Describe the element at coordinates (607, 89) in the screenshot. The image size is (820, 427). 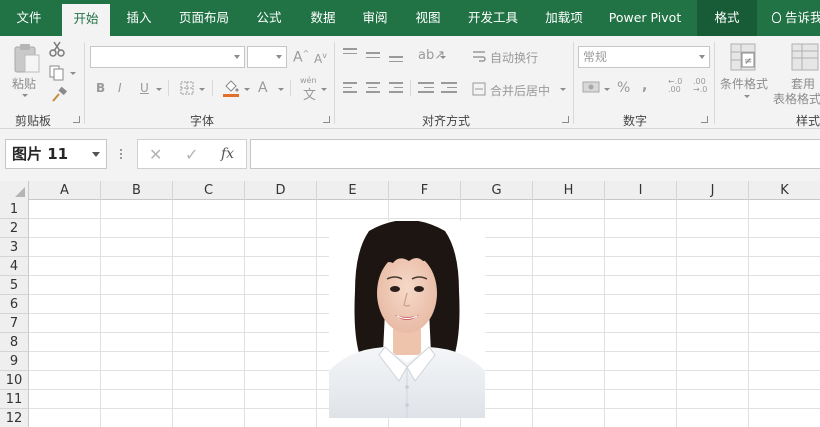
I see `currency-dropdown-icon` at that location.